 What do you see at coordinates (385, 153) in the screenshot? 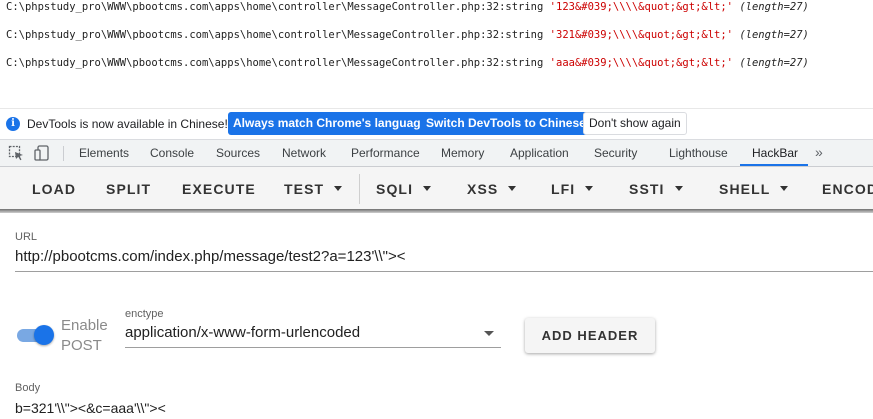
I see `tab-performance: Performance` at bounding box center [385, 153].